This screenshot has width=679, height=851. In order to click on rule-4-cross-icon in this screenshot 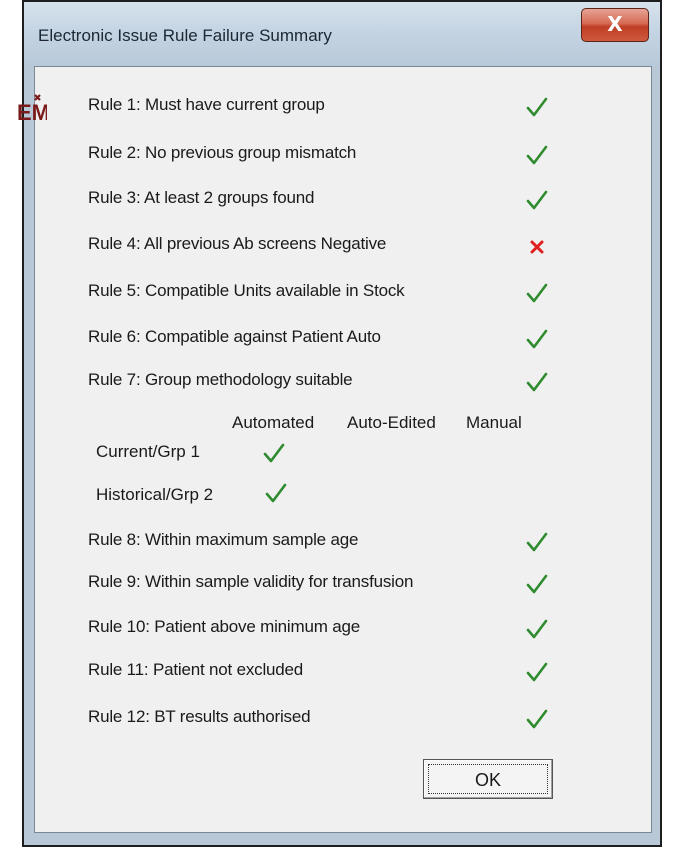, I will do `click(537, 247)`.